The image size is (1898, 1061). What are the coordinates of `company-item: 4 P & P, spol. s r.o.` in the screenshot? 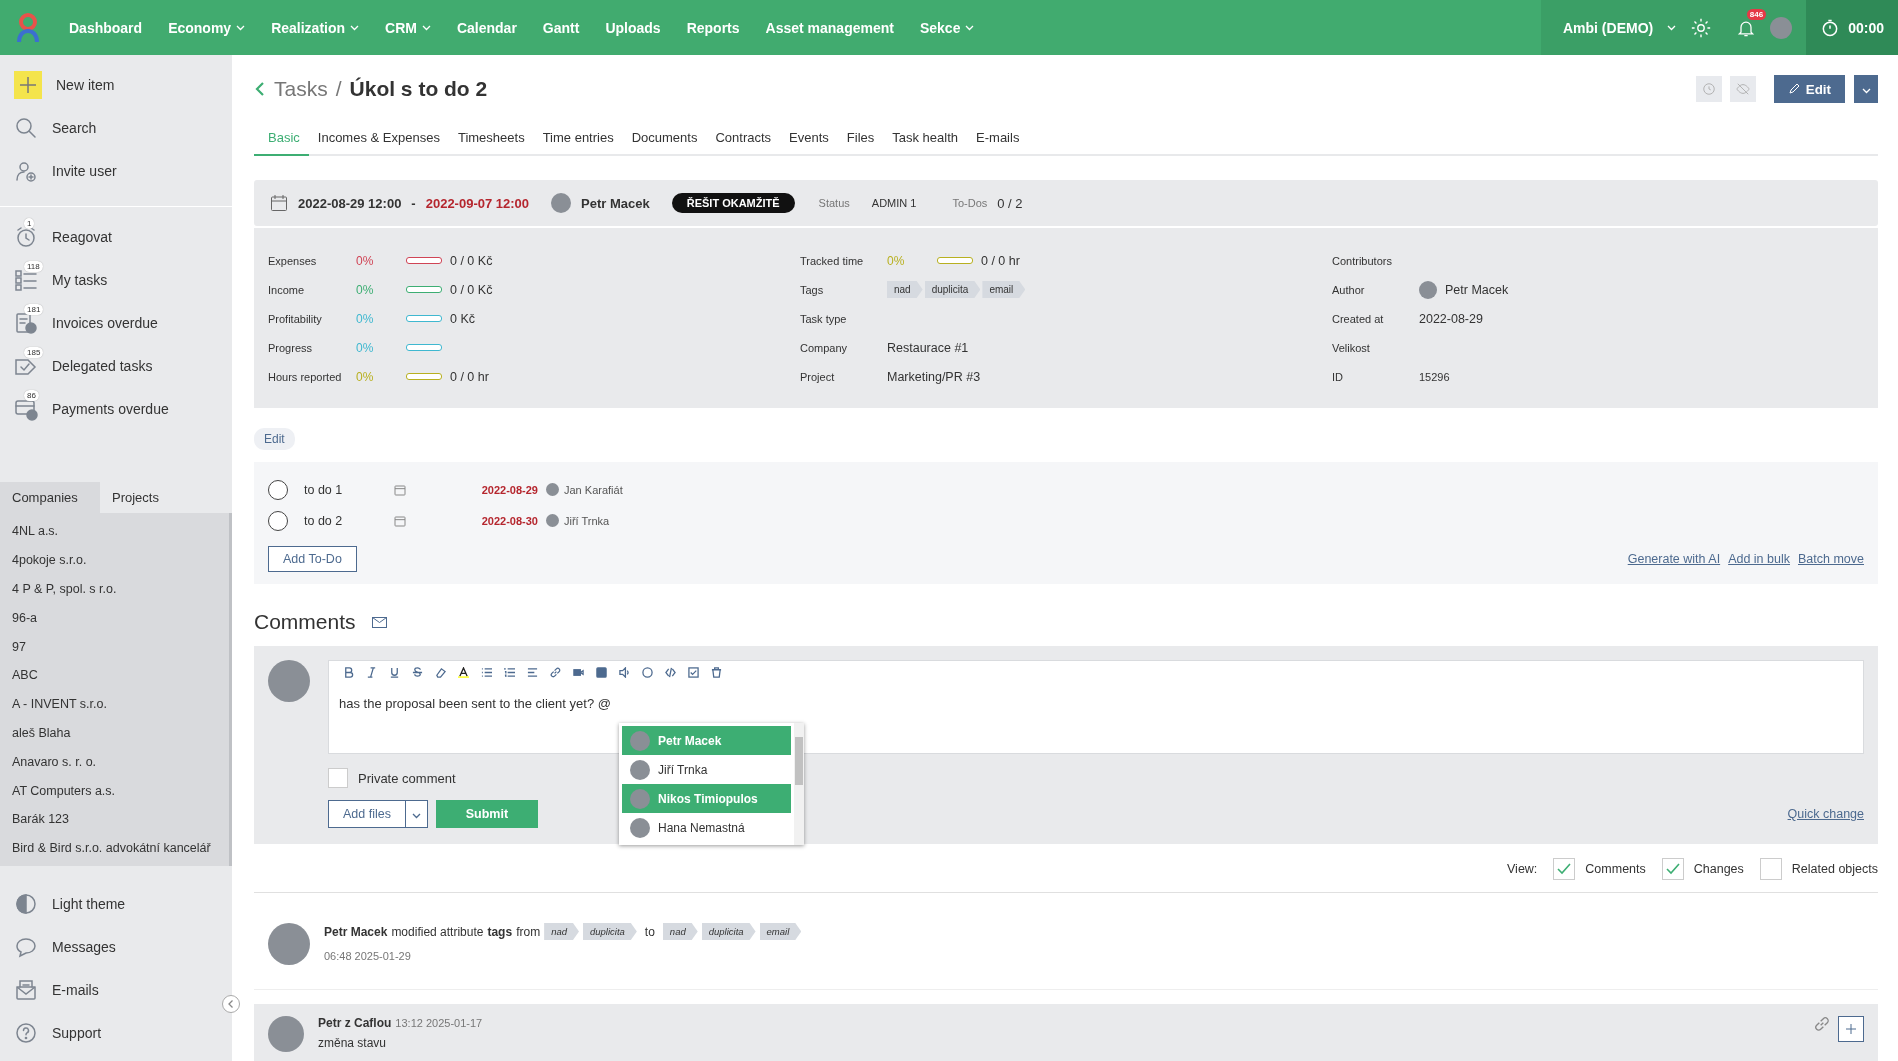 It's located at (64, 589).